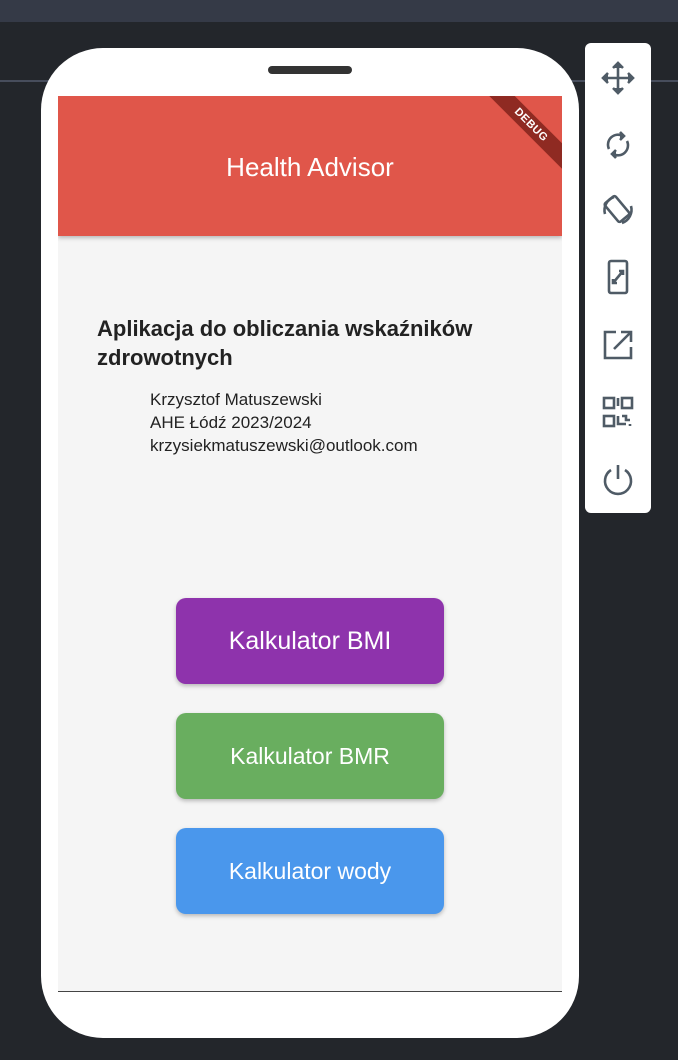 This screenshot has width=678, height=1060. What do you see at coordinates (284, 445) in the screenshot?
I see `author-email: krzysiekmatuszewski@outlook.com` at bounding box center [284, 445].